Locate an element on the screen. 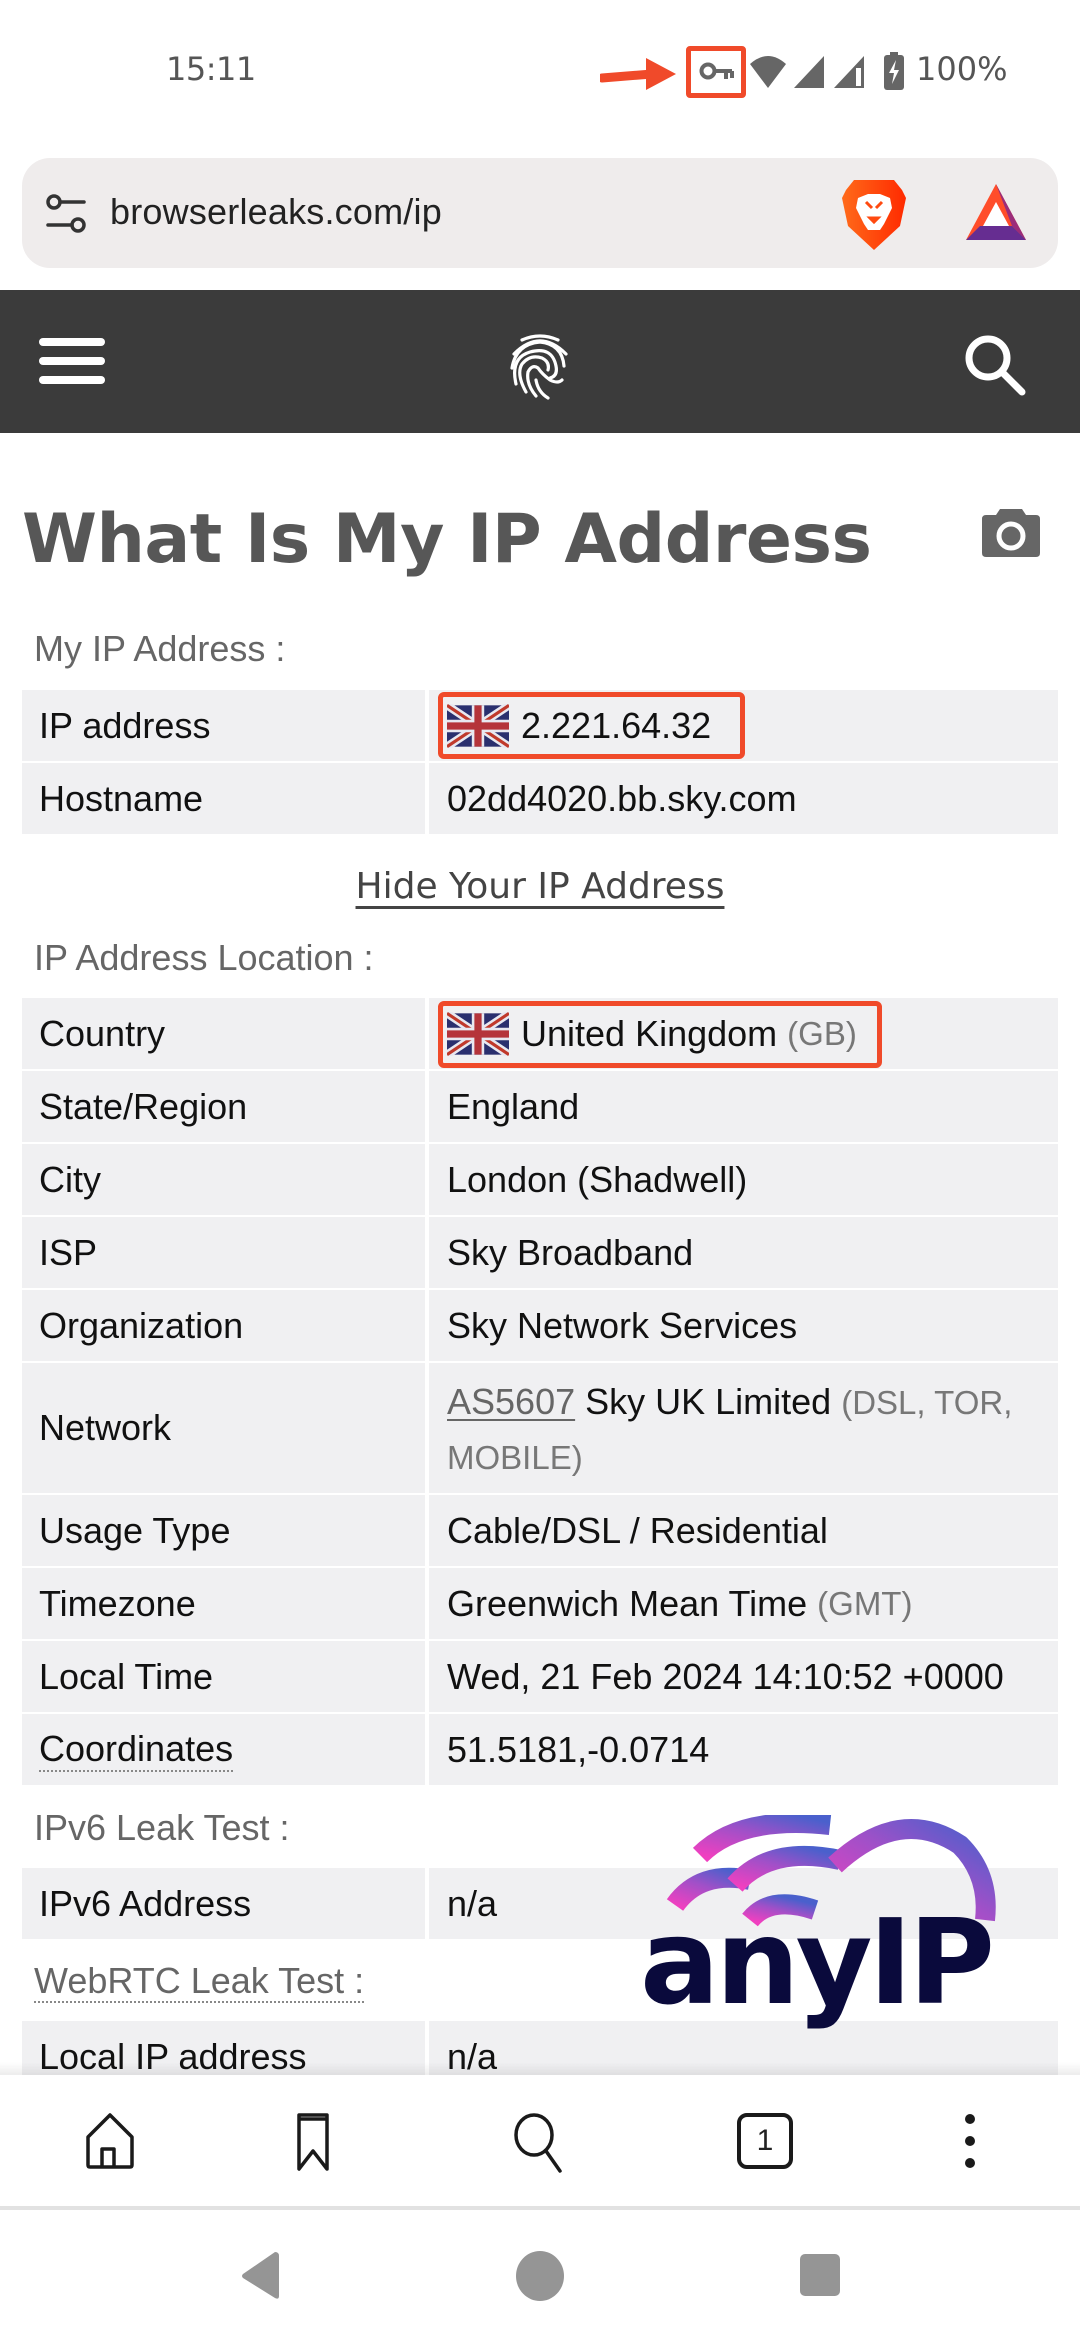  table-row-state: State/Region England is located at coordinates (540, 1106).